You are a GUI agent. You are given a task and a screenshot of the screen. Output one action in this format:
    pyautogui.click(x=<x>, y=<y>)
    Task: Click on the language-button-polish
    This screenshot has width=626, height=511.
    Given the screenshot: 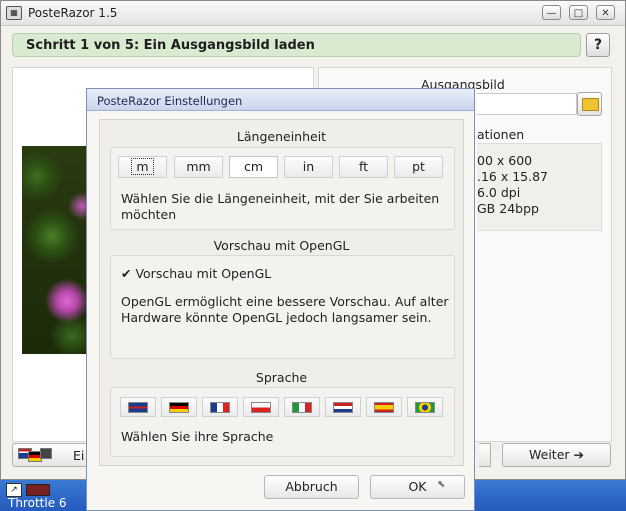 What is the action you would take?
    pyautogui.click(x=261, y=407)
    